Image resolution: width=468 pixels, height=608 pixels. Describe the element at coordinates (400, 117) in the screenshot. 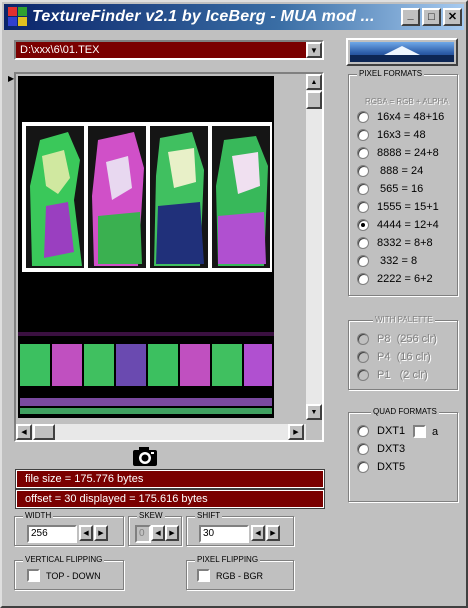

I see `pixel-format-option: 16x4 = 48+16` at that location.